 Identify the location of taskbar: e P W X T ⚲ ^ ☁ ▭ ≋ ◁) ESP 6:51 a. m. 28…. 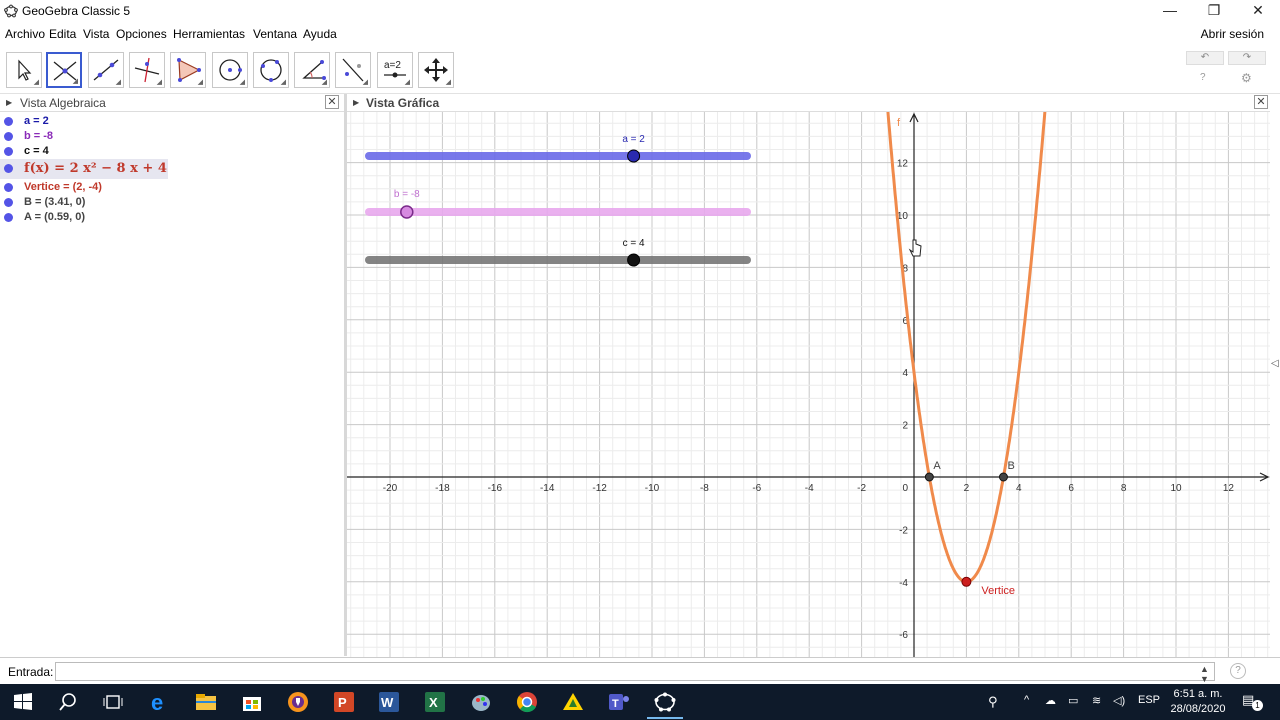
(640, 702).